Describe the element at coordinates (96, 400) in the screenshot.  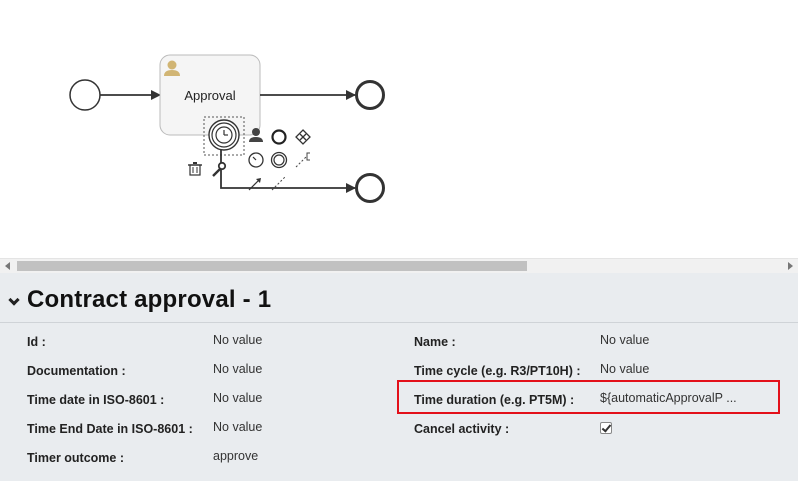
I see `time-date-label: Time date in ISO-8601 :` at that location.